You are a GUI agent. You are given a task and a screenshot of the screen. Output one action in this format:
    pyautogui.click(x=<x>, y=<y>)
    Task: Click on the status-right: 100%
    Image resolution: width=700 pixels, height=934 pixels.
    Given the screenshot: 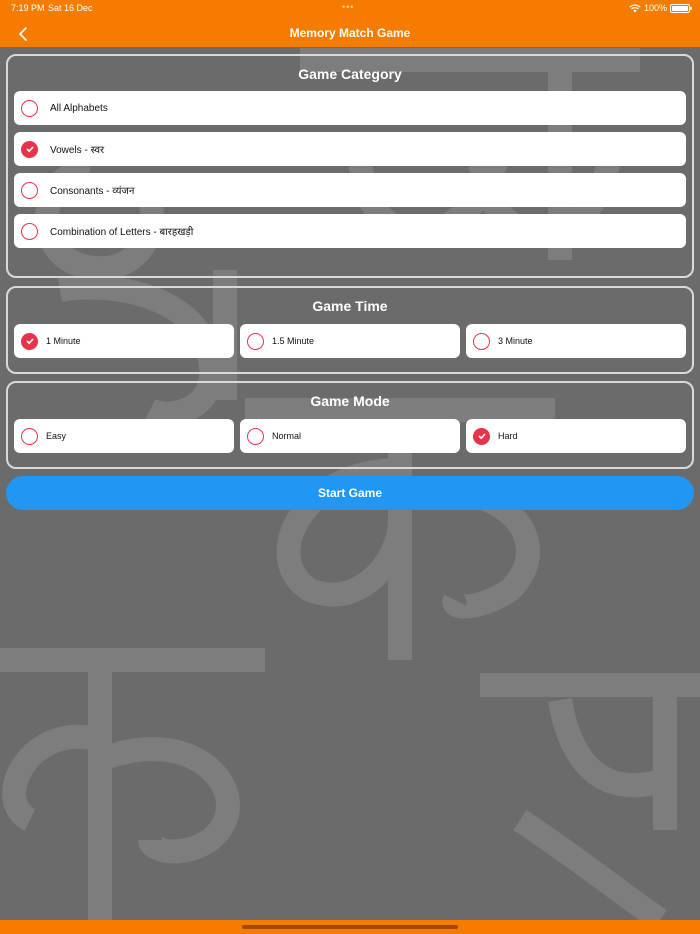 What is the action you would take?
    pyautogui.click(x=660, y=8)
    